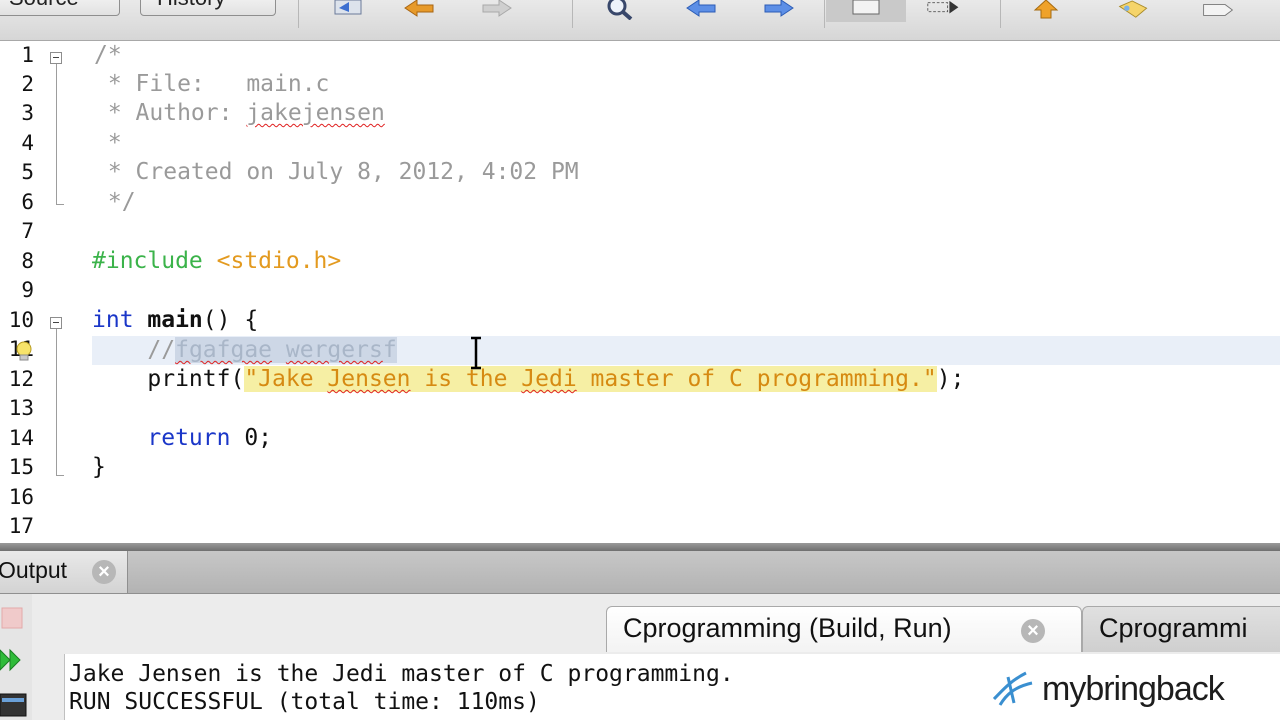 This screenshot has height=720, width=1280. I want to click on selected-text: fgafgae, so click(224, 350).